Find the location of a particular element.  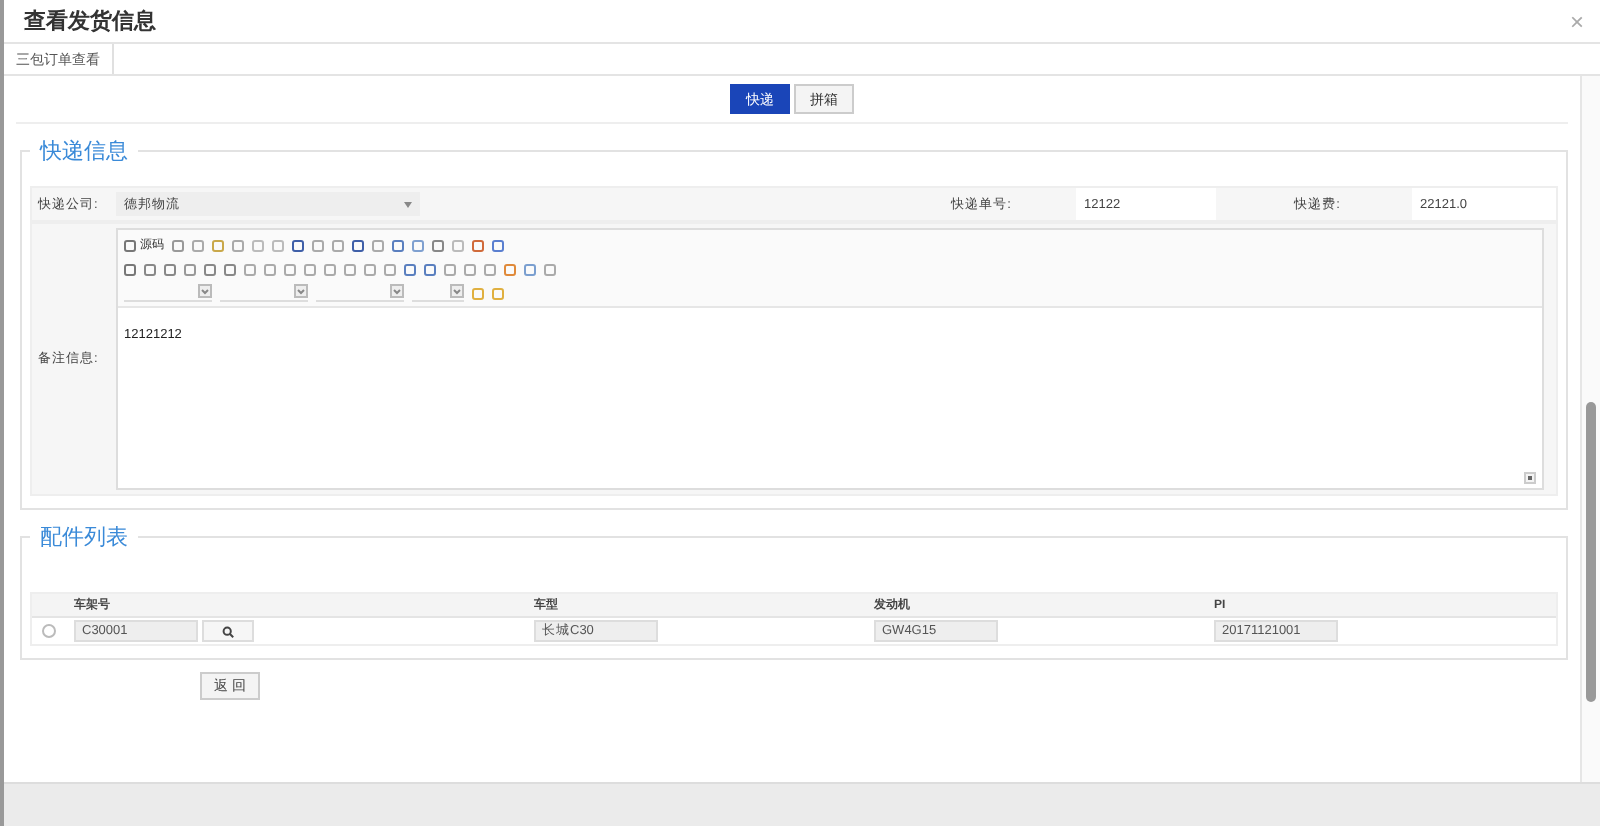

scrollbar is located at coordinates (1590, 429).